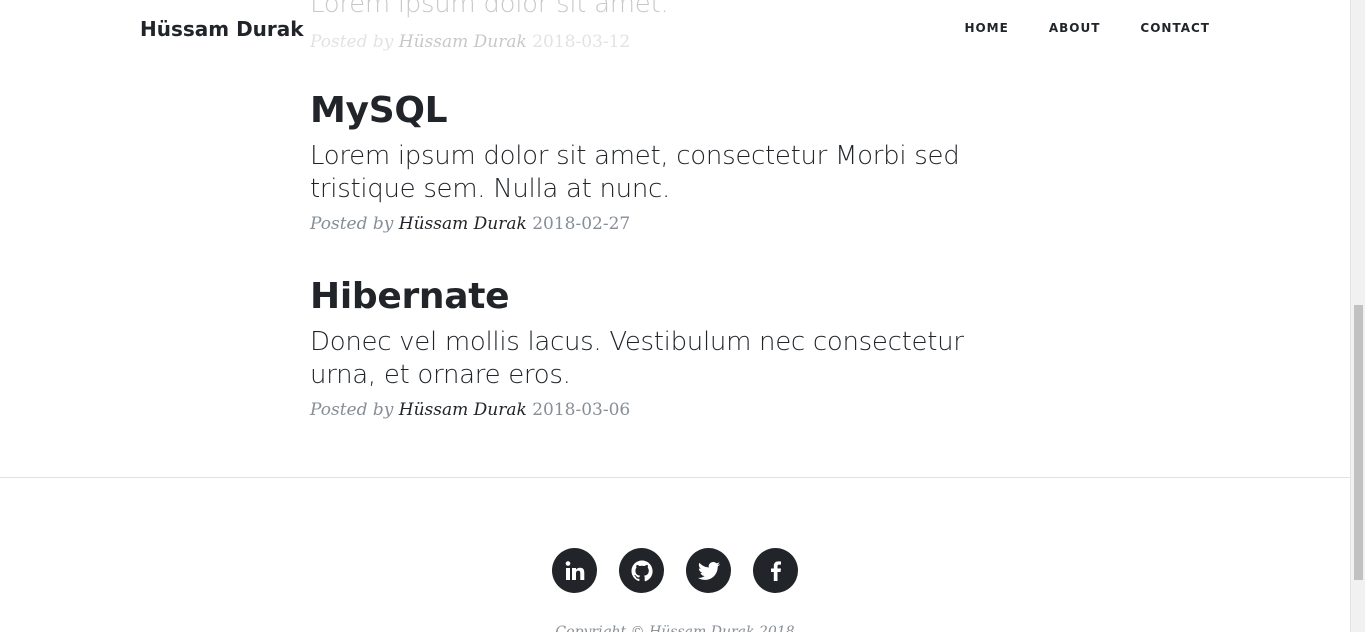 This screenshot has height=632, width=1365. What do you see at coordinates (581, 224) in the screenshot?
I see `post-date: 2018-02-27` at bounding box center [581, 224].